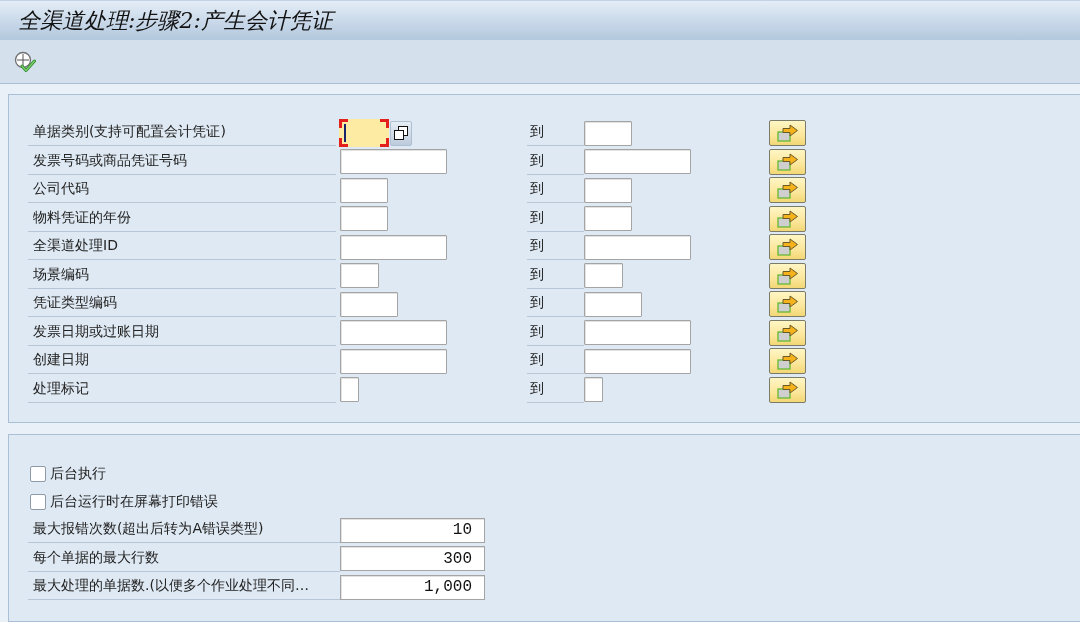  What do you see at coordinates (182, 360) in the screenshot?
I see `field-label: 创建日期` at bounding box center [182, 360].